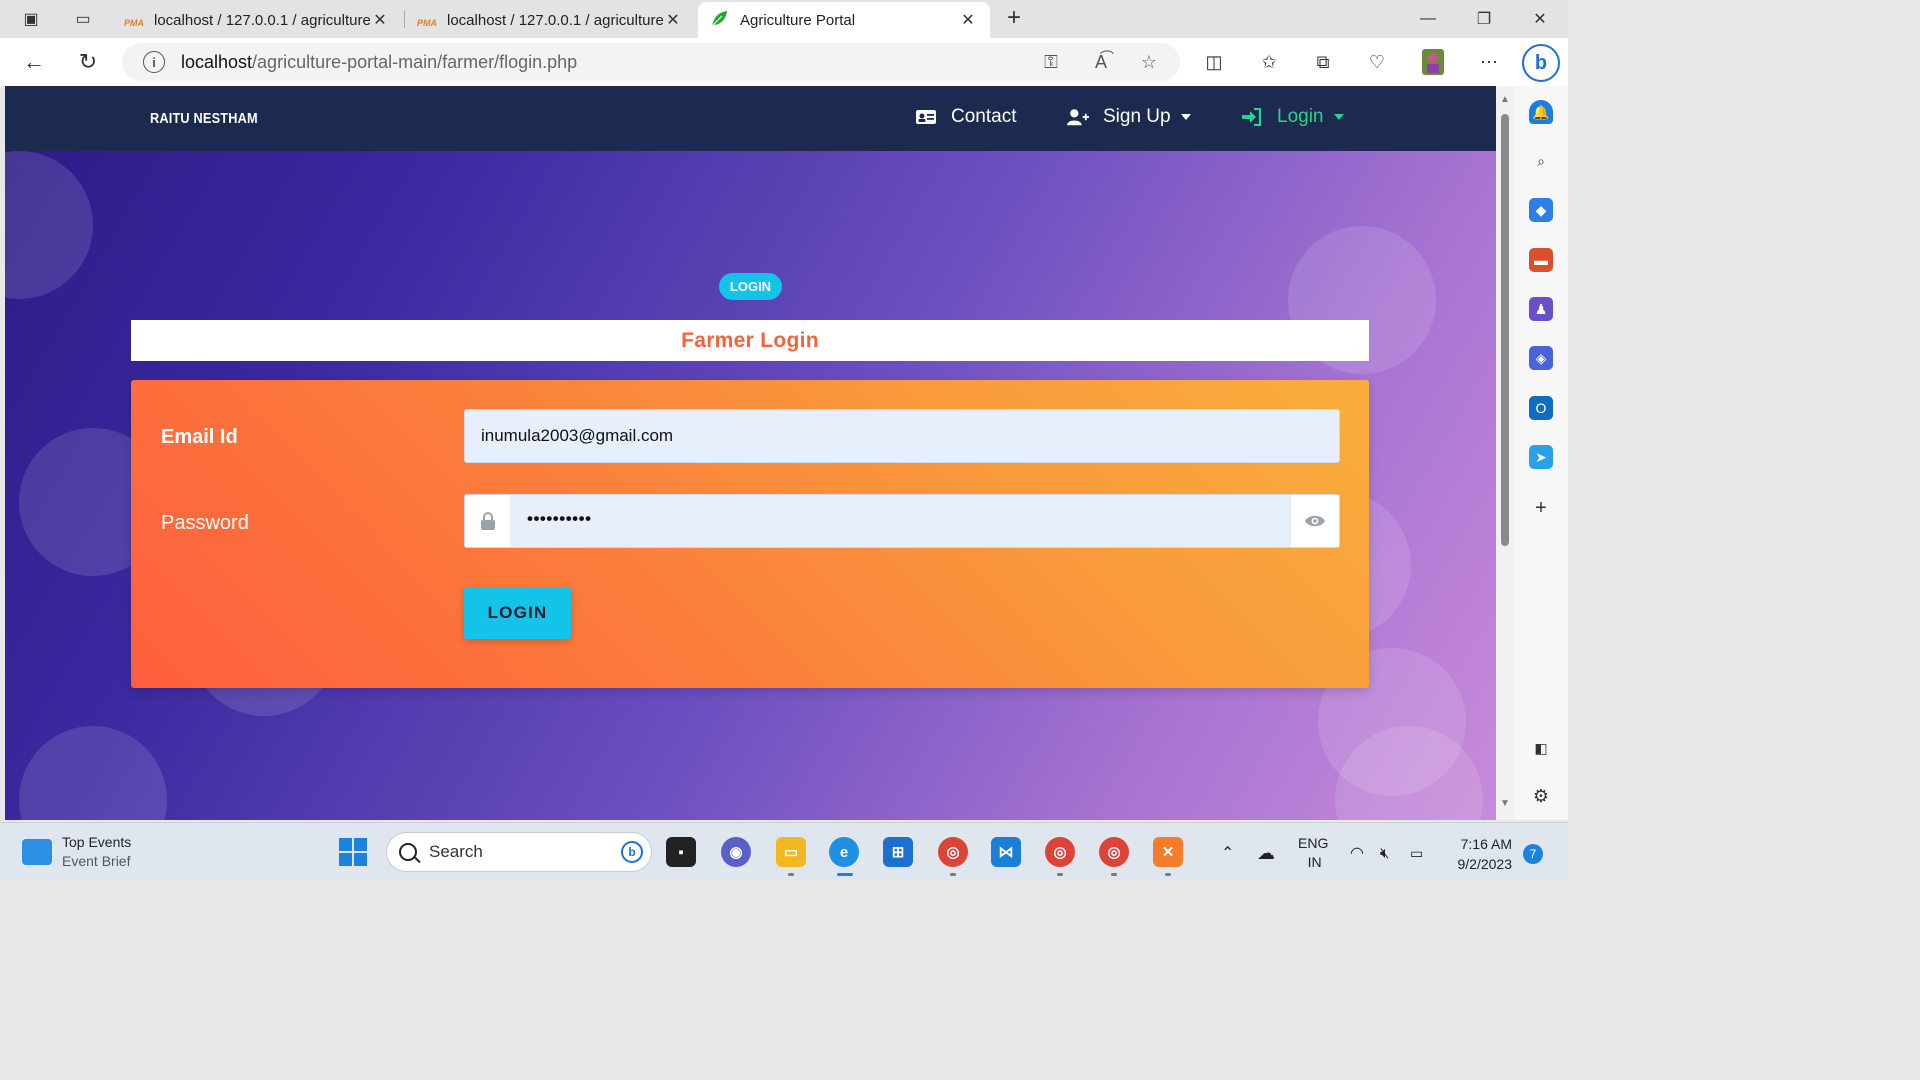 This screenshot has height=1080, width=1920. Describe the element at coordinates (1060, 852) in the screenshot. I see `chrome-profile-2-icon: ◎` at that location.